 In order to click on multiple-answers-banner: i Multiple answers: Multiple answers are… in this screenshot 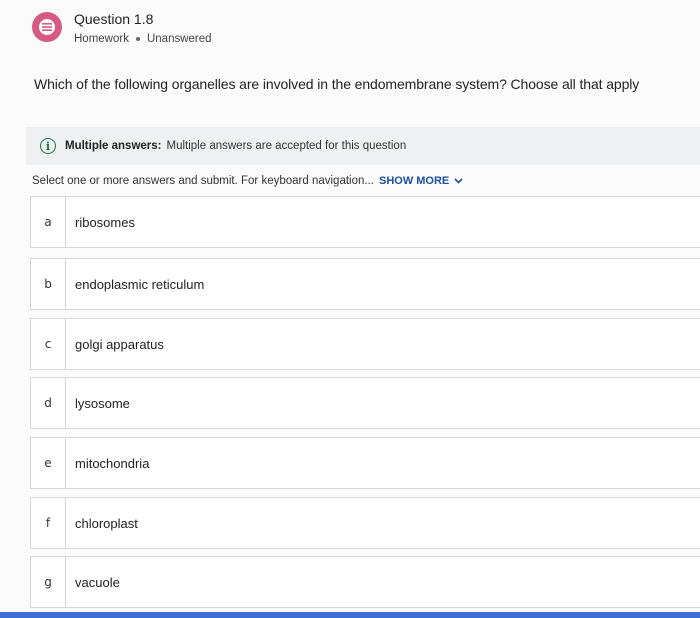, I will do `click(363, 146)`.